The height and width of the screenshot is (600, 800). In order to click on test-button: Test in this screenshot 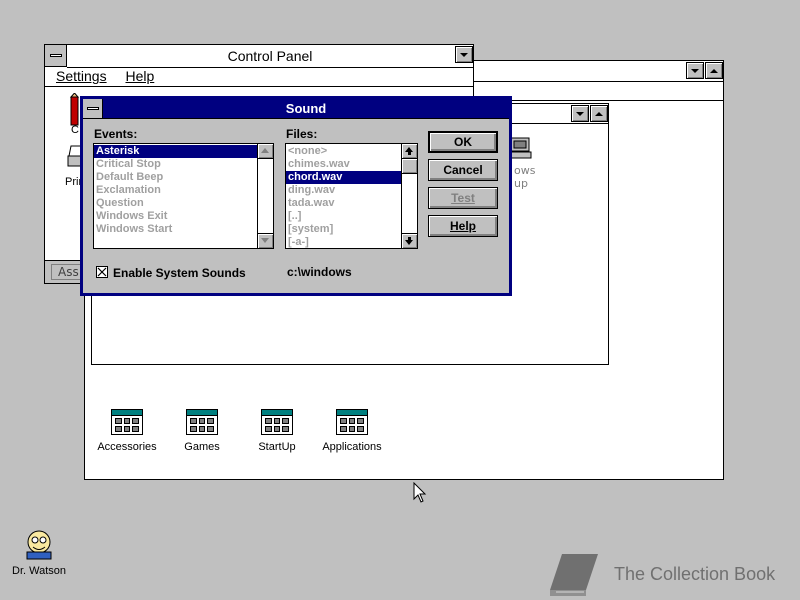, I will do `click(463, 198)`.